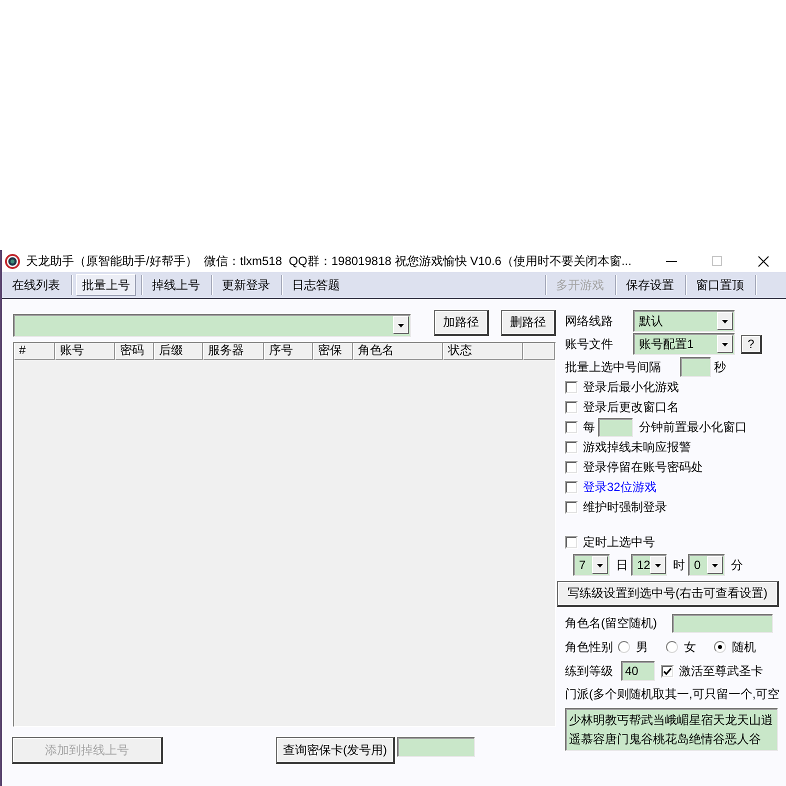 The image size is (786, 786). I want to click on sect-textarea: 少林明教丐帮武当峨嵋星宿天龙天山逍遥慕容唐门鬼谷桃花岛绝情谷恶人谷, so click(671, 729).